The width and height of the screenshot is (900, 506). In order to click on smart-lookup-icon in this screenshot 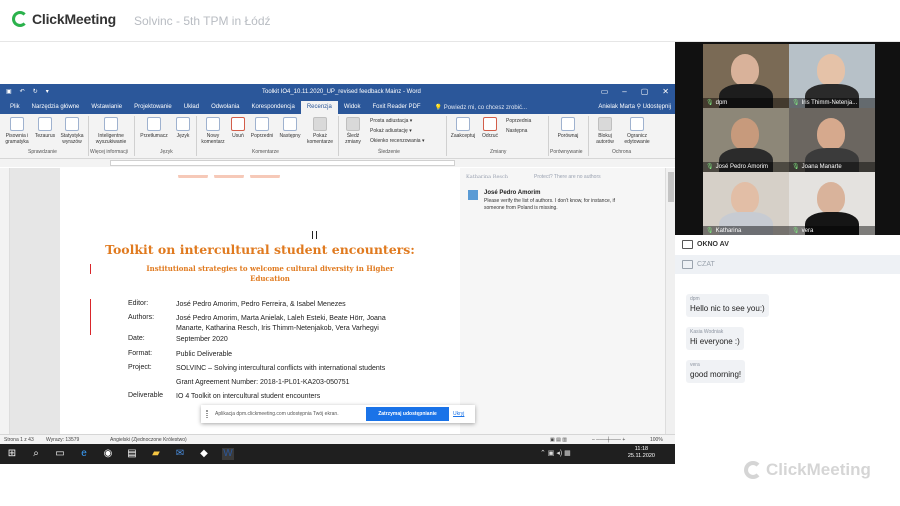, I will do `click(111, 124)`.